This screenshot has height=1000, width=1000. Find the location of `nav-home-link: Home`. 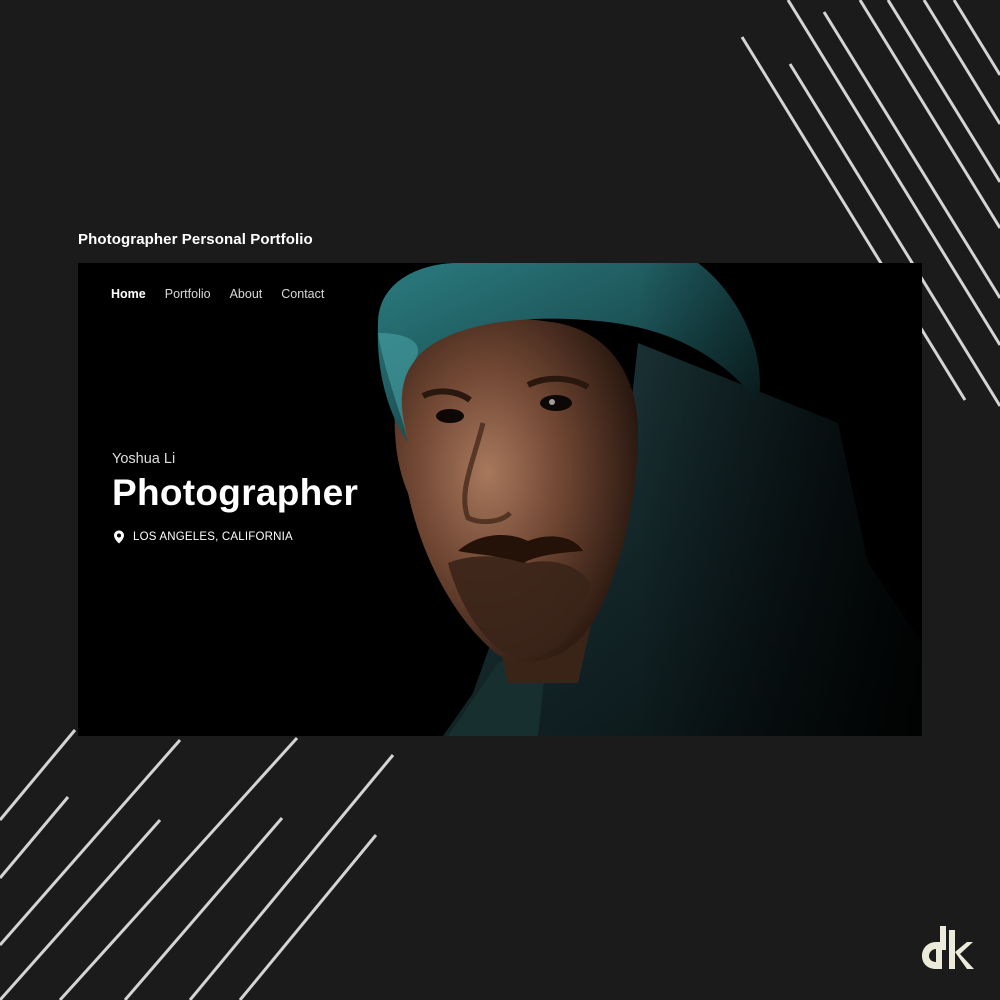

nav-home-link: Home is located at coordinates (128, 294).